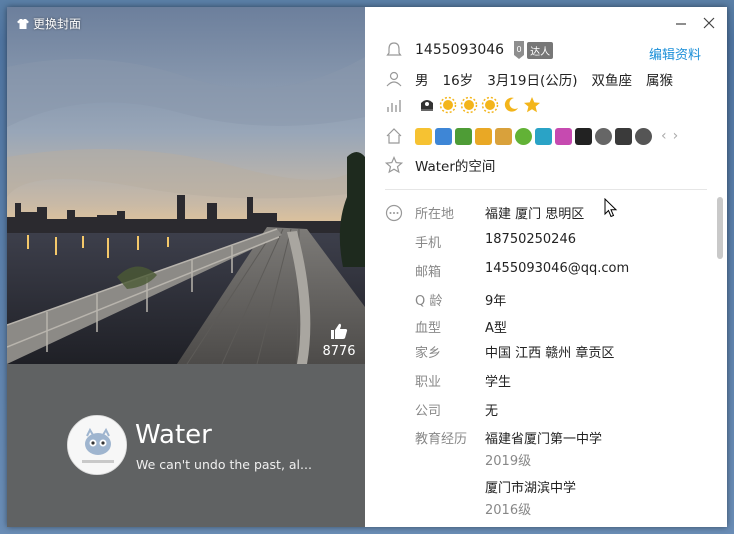  What do you see at coordinates (435, 214) in the screenshot?
I see `detail-label: 所在地` at bounding box center [435, 214].